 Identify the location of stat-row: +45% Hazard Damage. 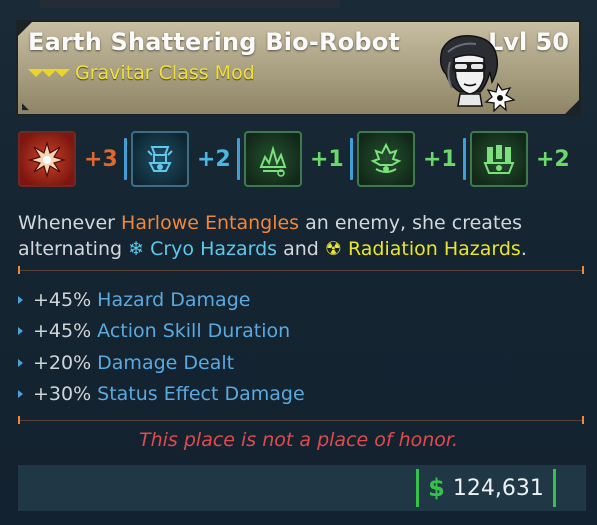
(298, 300).